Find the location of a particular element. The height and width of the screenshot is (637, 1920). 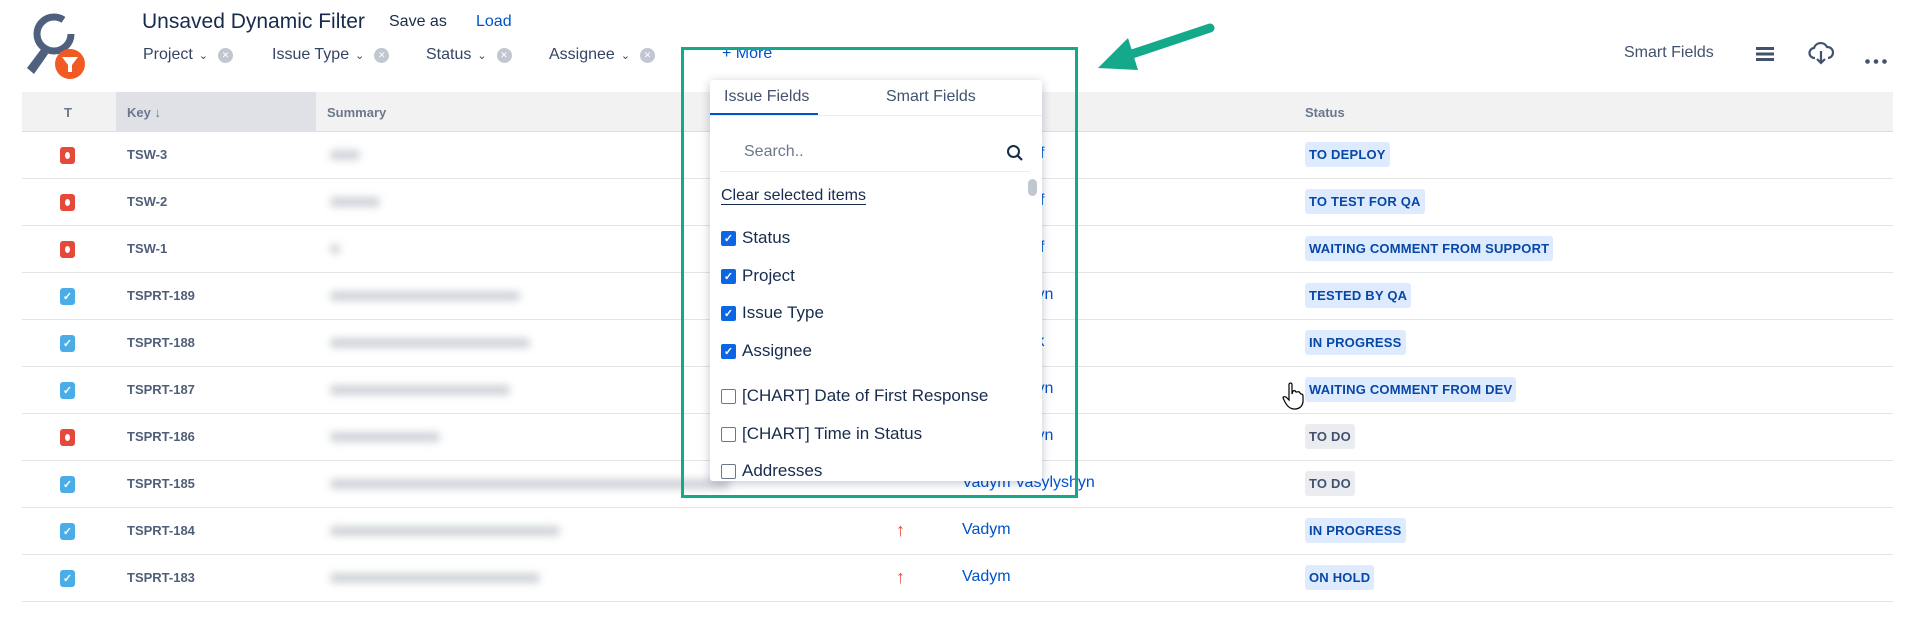

filter-label: Status is located at coordinates (449, 54).